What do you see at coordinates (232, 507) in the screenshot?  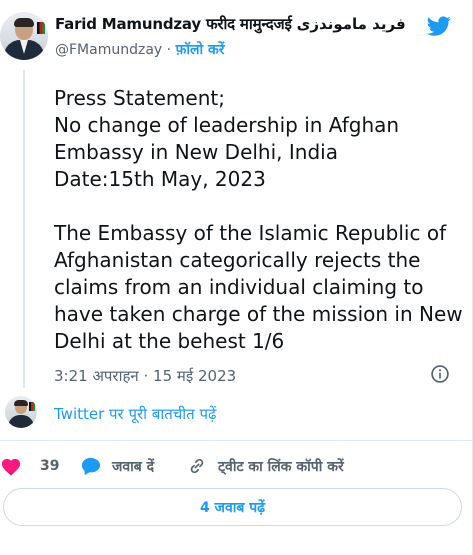 I see `read-replies-button: 4 जवाब पढ़ें` at bounding box center [232, 507].